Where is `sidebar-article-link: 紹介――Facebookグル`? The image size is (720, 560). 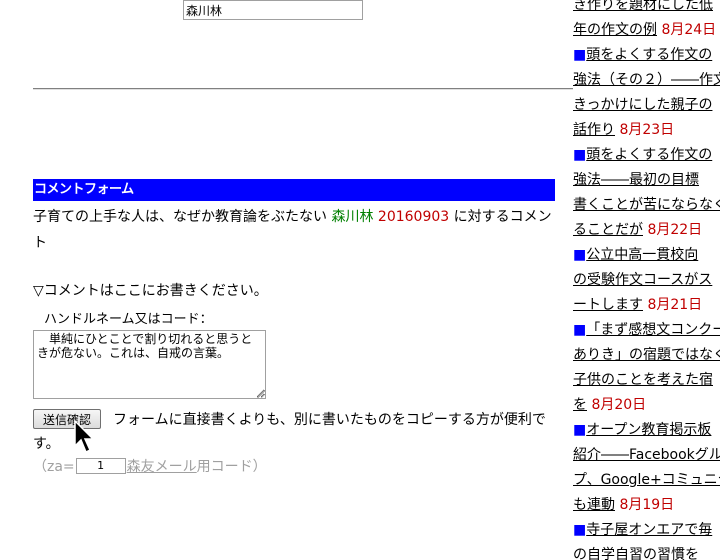
sidebar-article-link: 紹介――Facebookグル is located at coordinates (646, 455).